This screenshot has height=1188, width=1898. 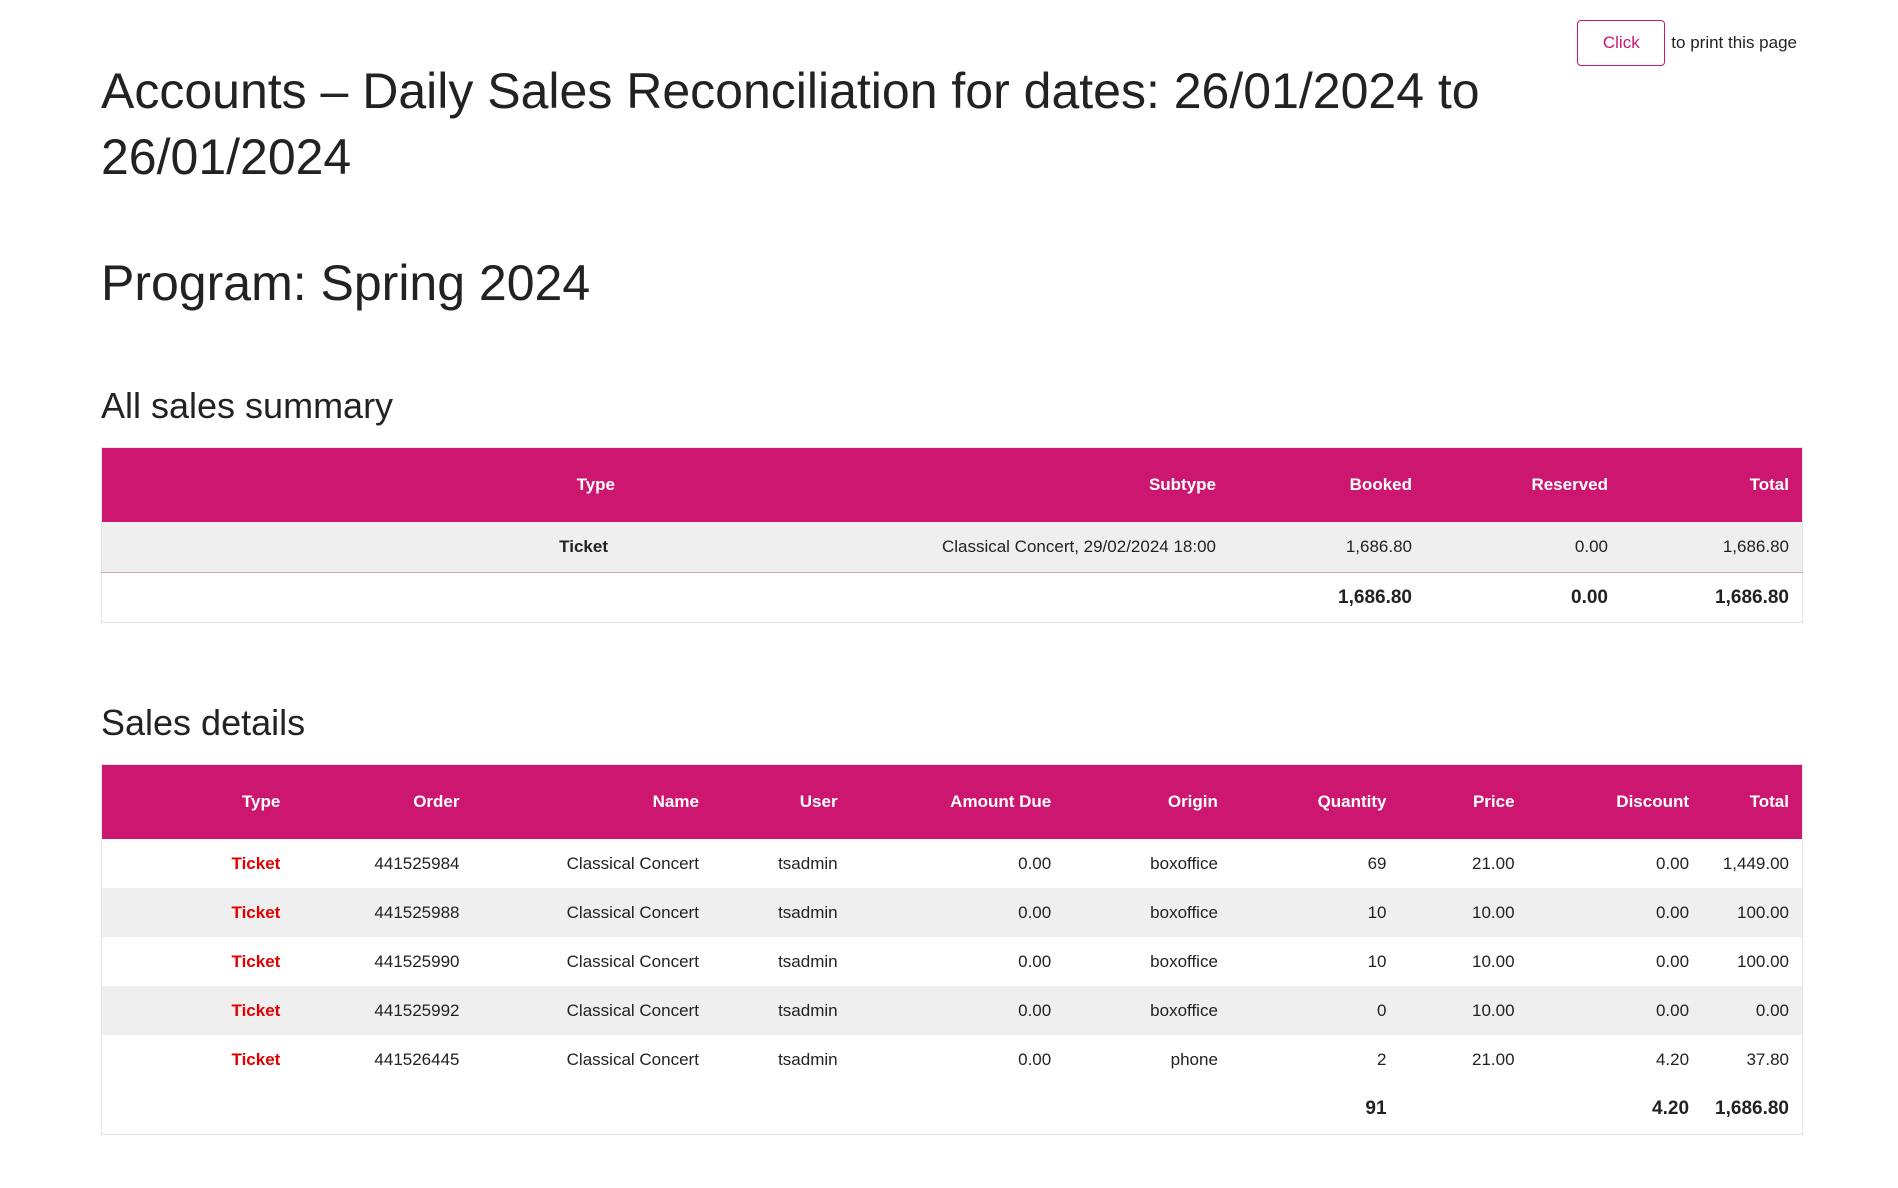 What do you see at coordinates (1377, 863) in the screenshot?
I see `details-quantity-cell: 69` at bounding box center [1377, 863].